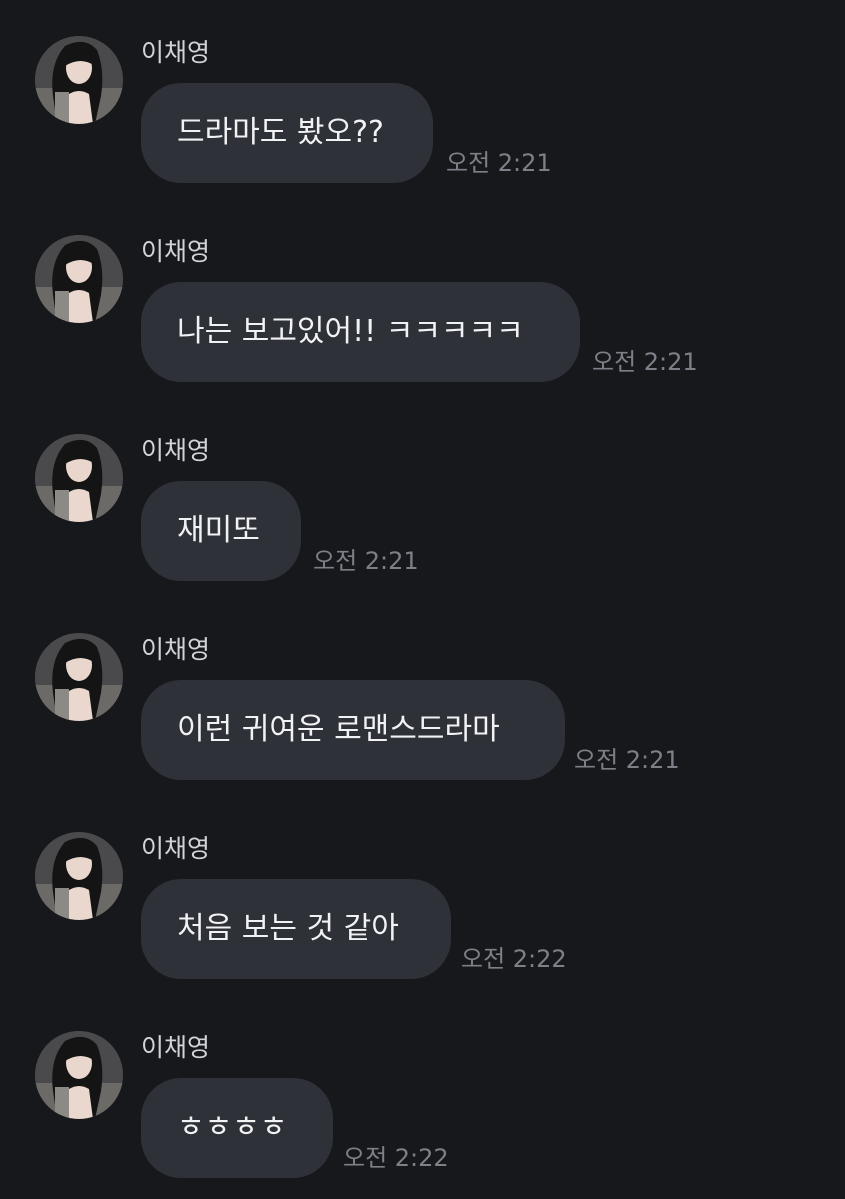 The width and height of the screenshot is (845, 1199). Describe the element at coordinates (360, 332) in the screenshot. I see `message-bubble: 나는 보고있어!! ㅋㅋㅋㅋㅋ` at that location.